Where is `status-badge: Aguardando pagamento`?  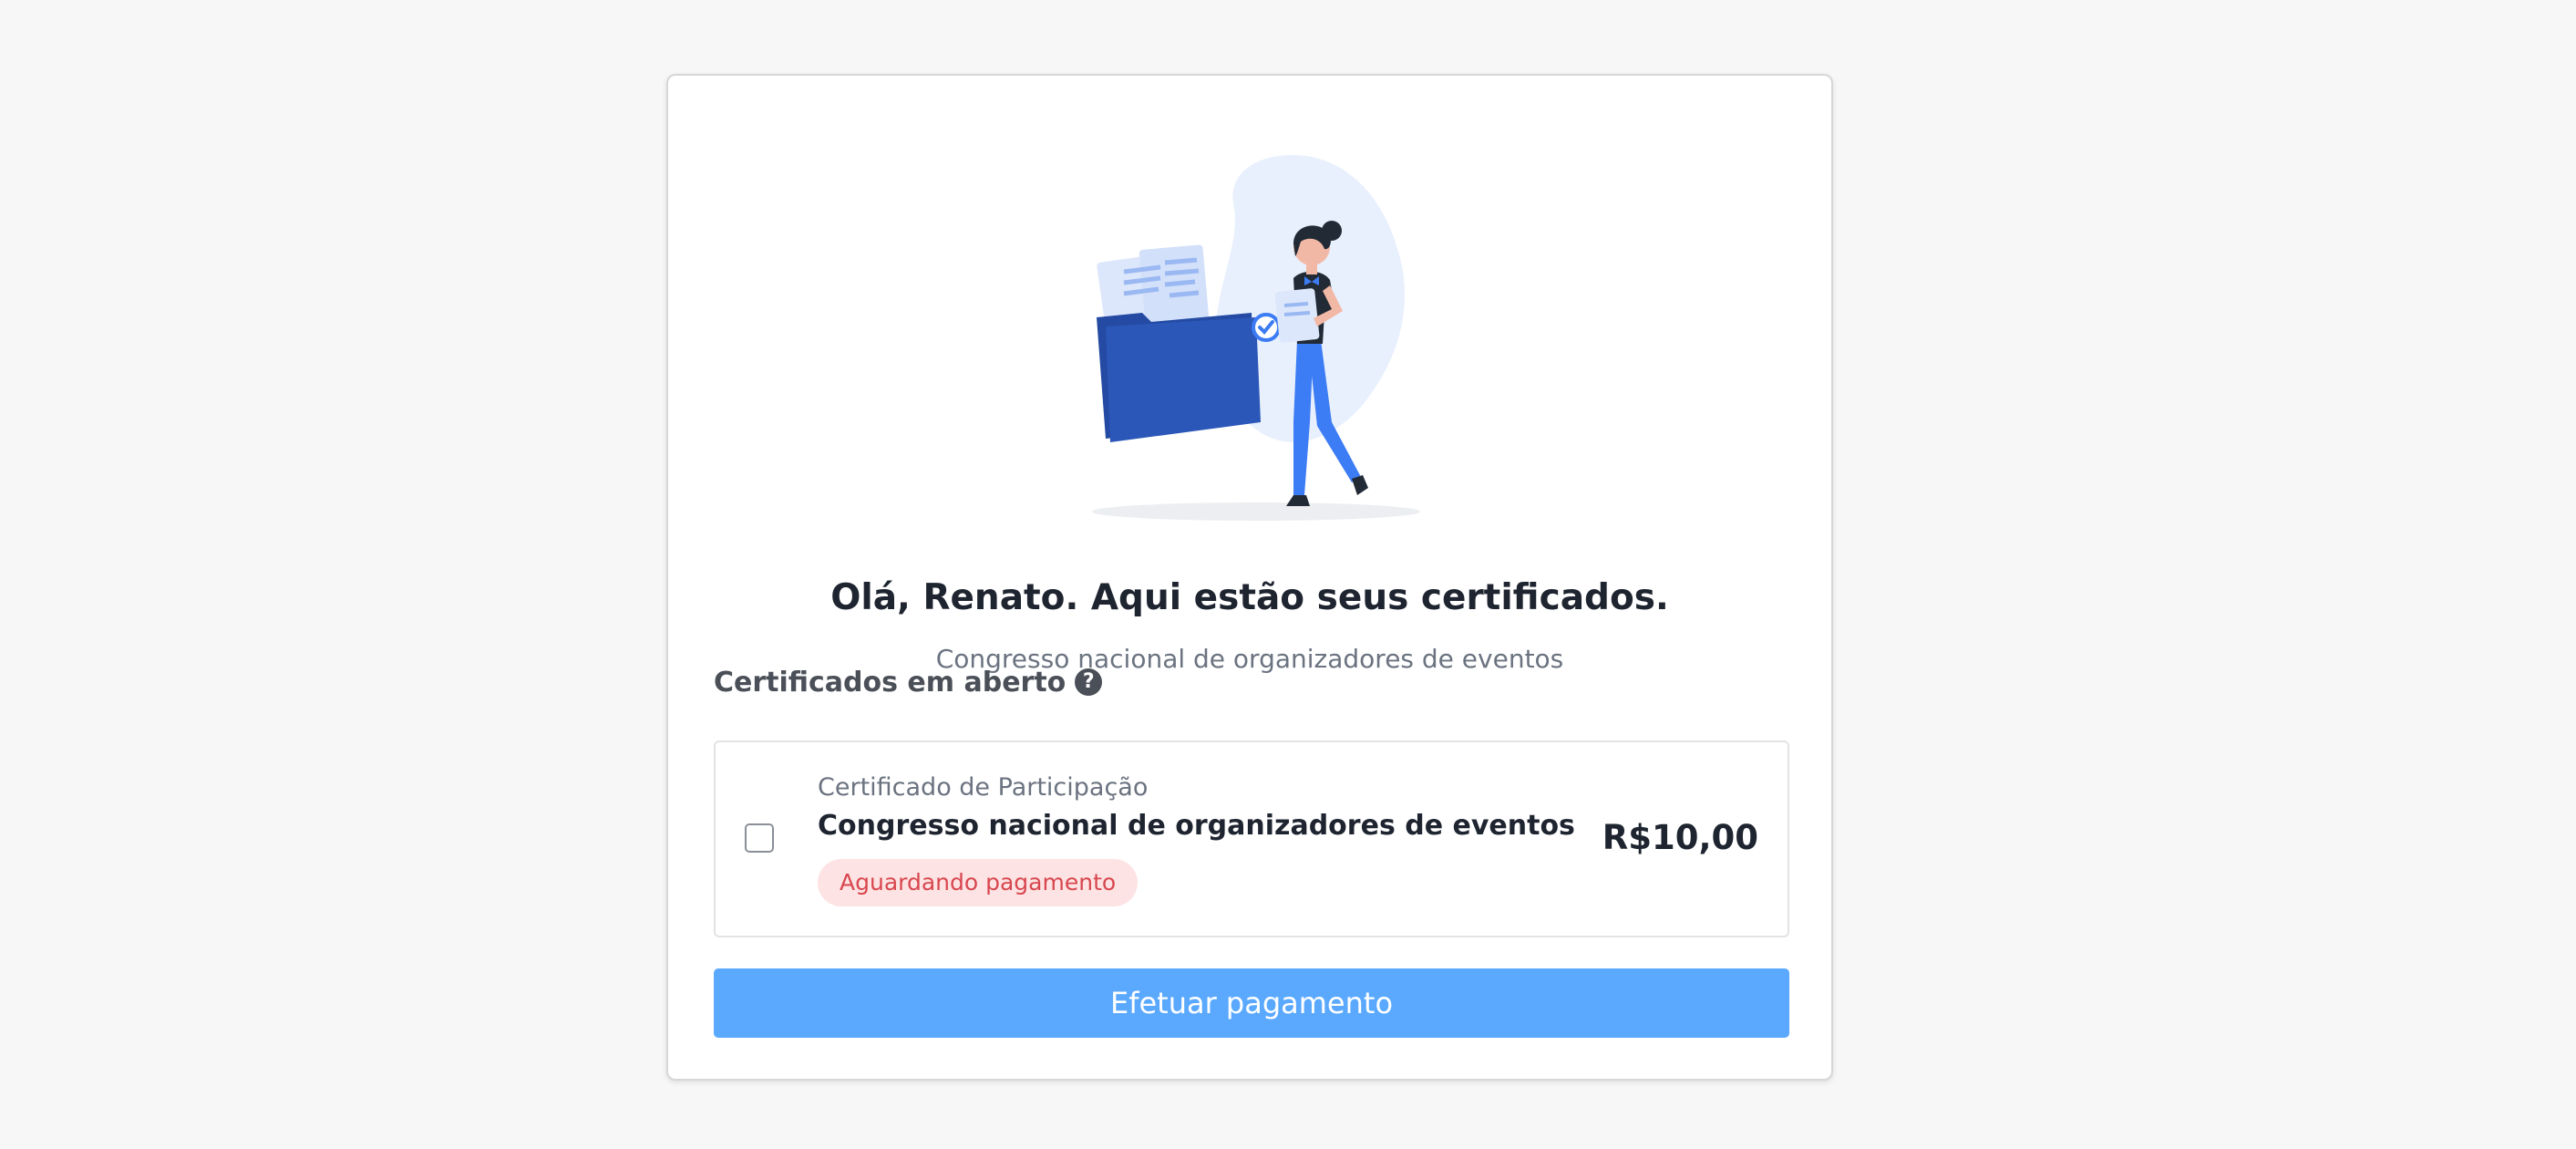 status-badge: Aguardando pagamento is located at coordinates (978, 882).